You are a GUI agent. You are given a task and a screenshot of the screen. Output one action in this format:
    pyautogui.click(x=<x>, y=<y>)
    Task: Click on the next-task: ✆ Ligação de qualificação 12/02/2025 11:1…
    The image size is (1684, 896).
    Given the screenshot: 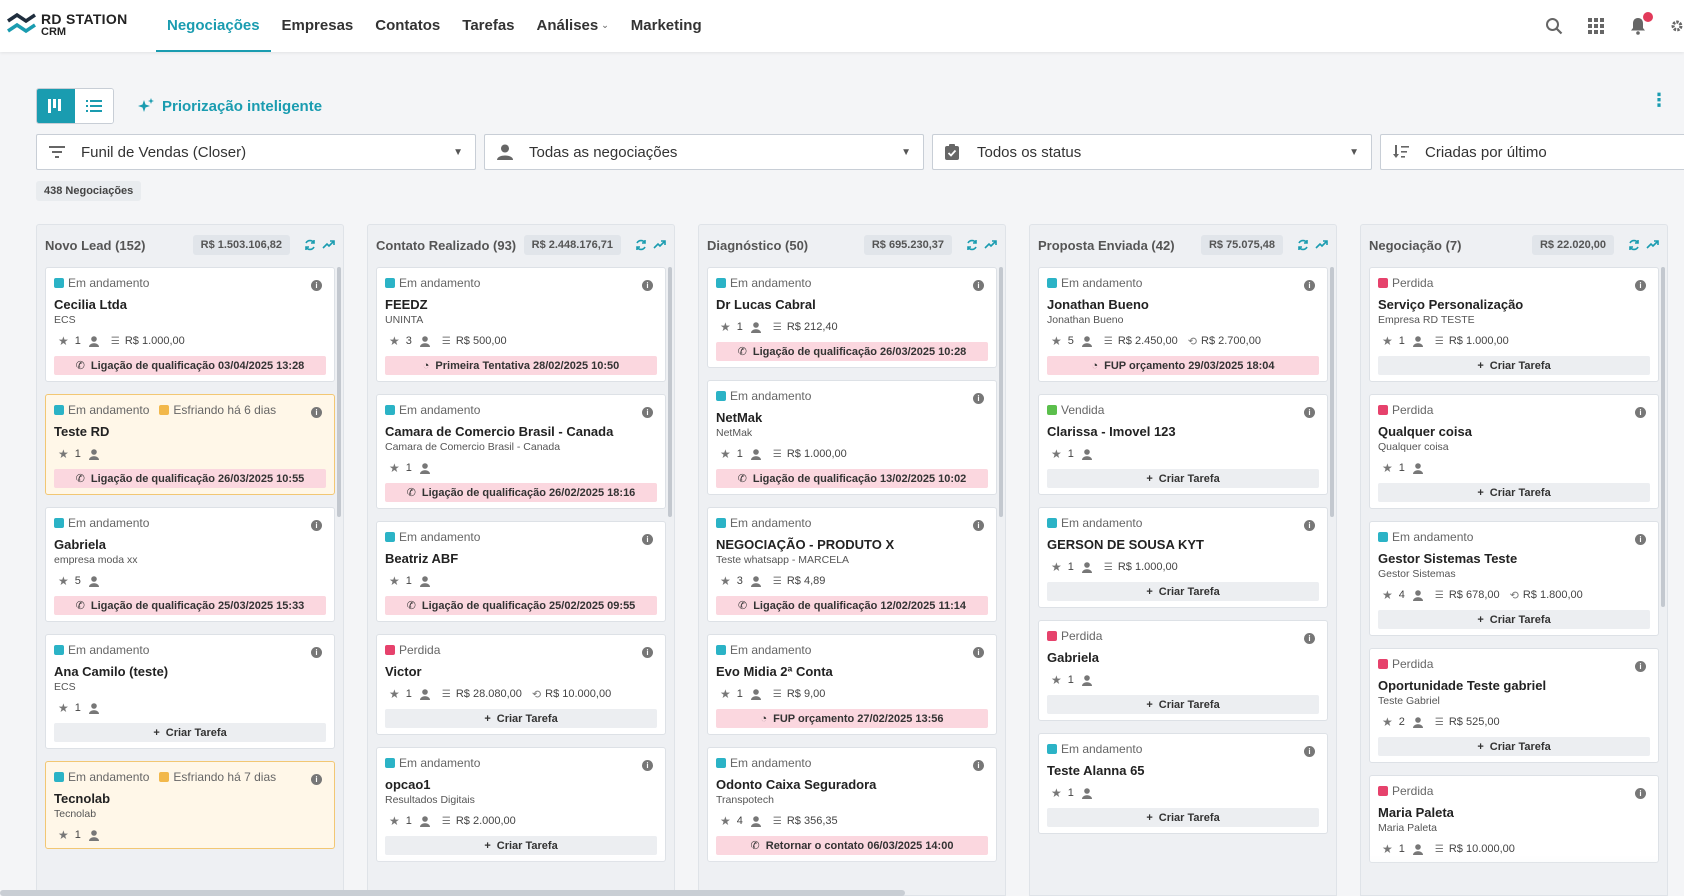 What is the action you would take?
    pyautogui.click(x=852, y=605)
    